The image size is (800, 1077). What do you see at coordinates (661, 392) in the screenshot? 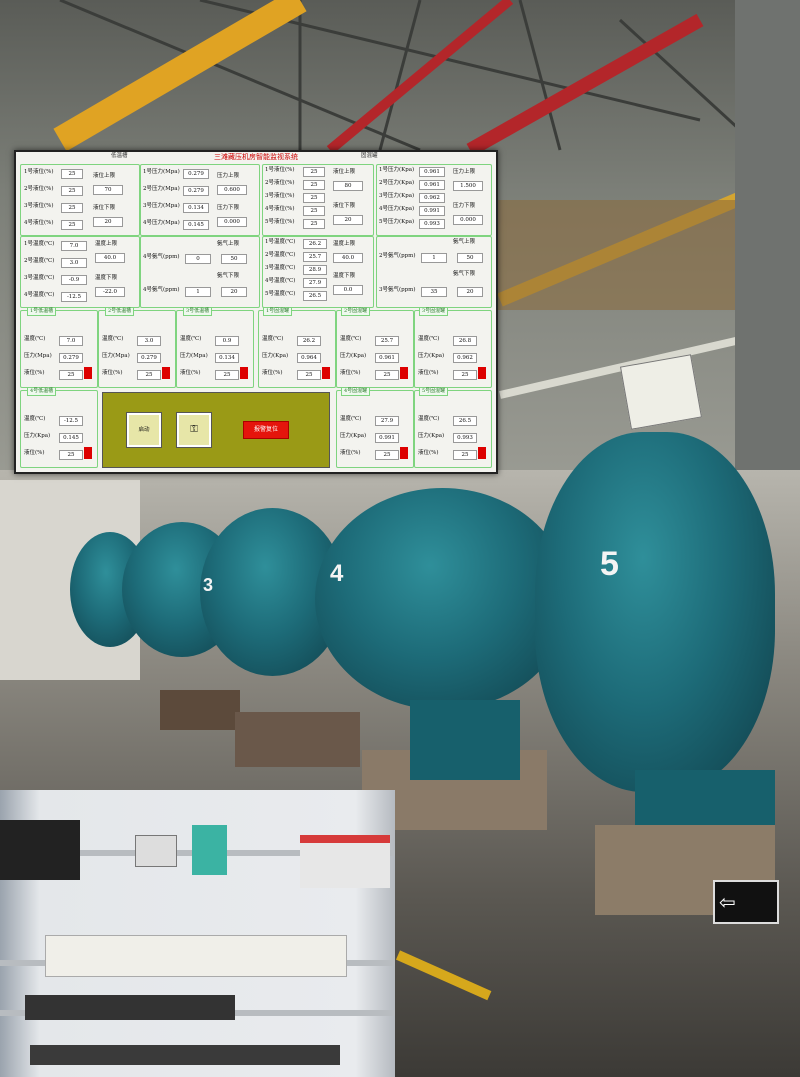
I see `nameplate` at bounding box center [661, 392].